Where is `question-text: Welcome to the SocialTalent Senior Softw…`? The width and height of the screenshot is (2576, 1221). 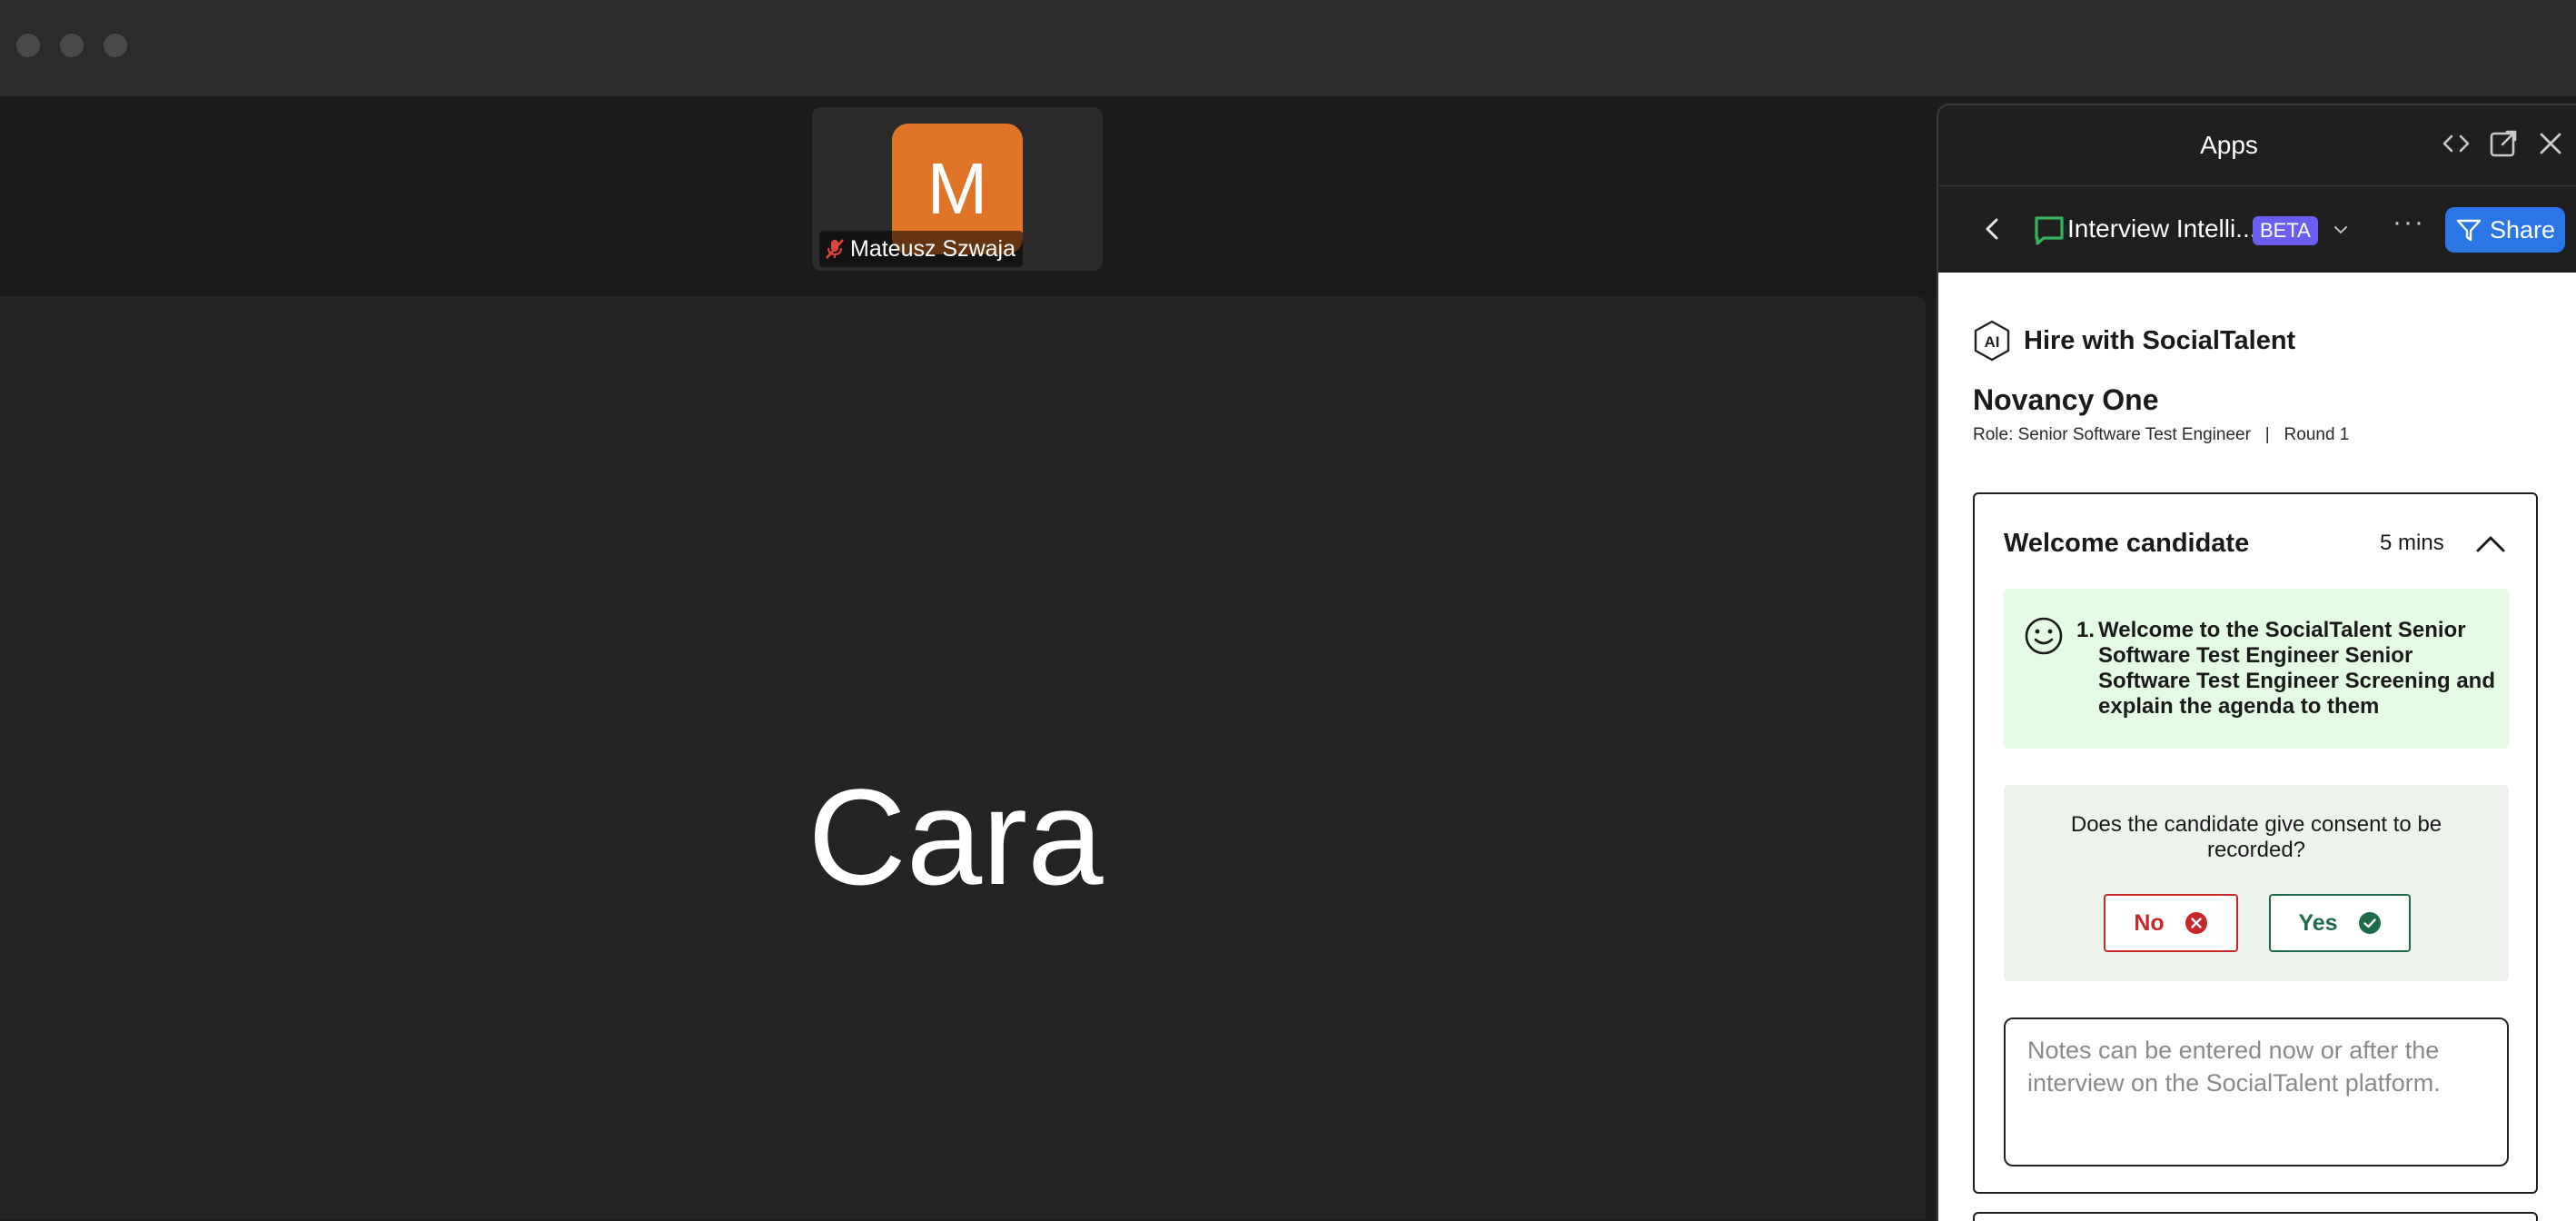
question-text: Welcome to the SocialTalent Senior Softw… is located at coordinates (2296, 668).